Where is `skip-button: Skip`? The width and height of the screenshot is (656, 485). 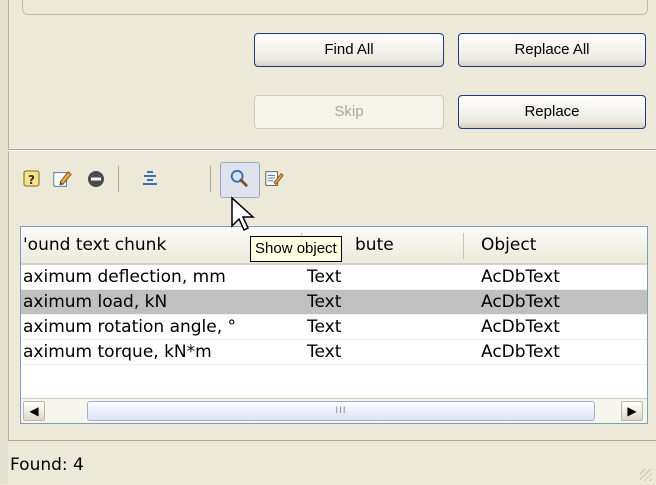
skip-button: Skip is located at coordinates (349, 112).